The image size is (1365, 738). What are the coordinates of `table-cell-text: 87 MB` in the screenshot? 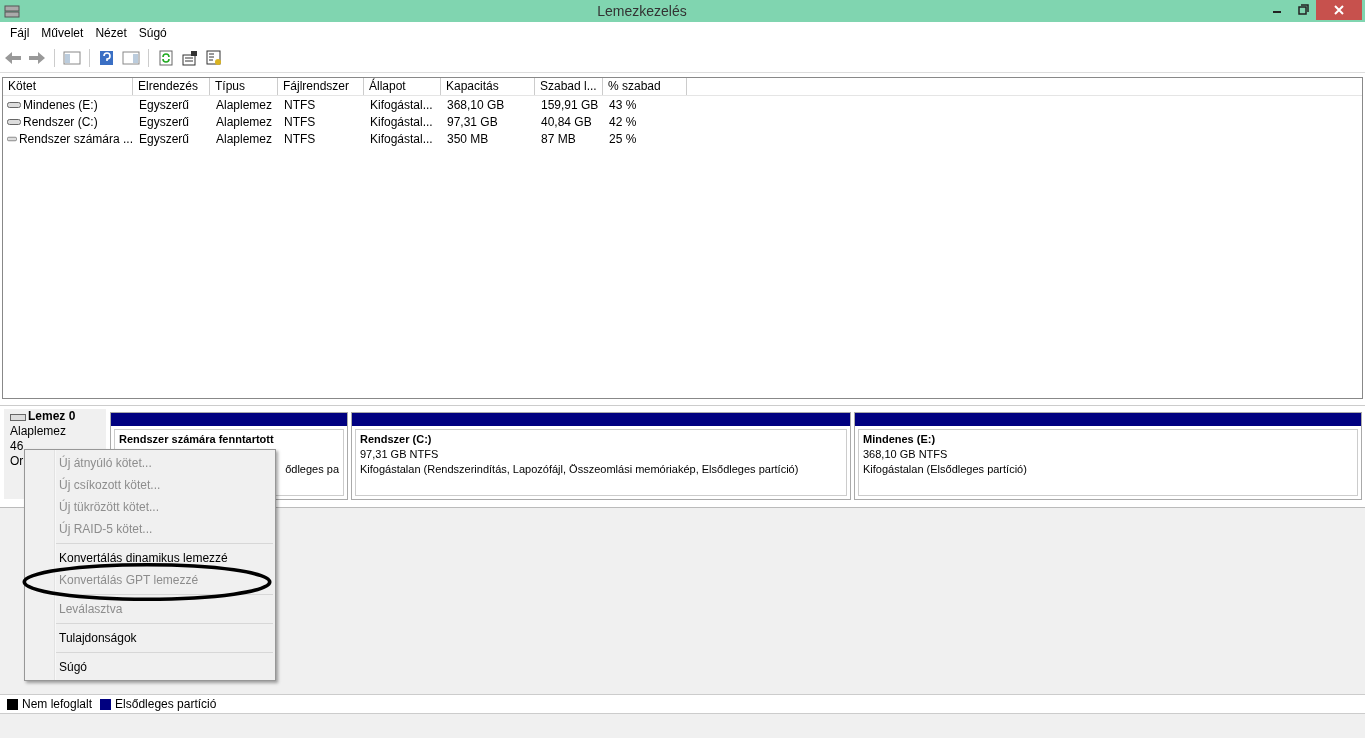 It's located at (558, 138).